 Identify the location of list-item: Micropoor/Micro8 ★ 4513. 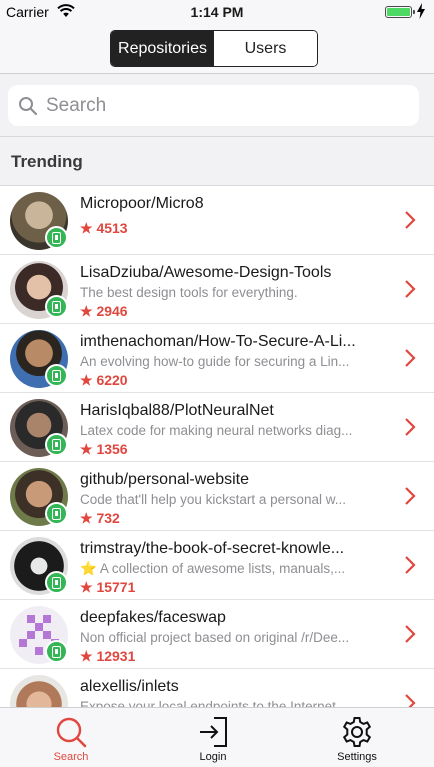
(217, 220).